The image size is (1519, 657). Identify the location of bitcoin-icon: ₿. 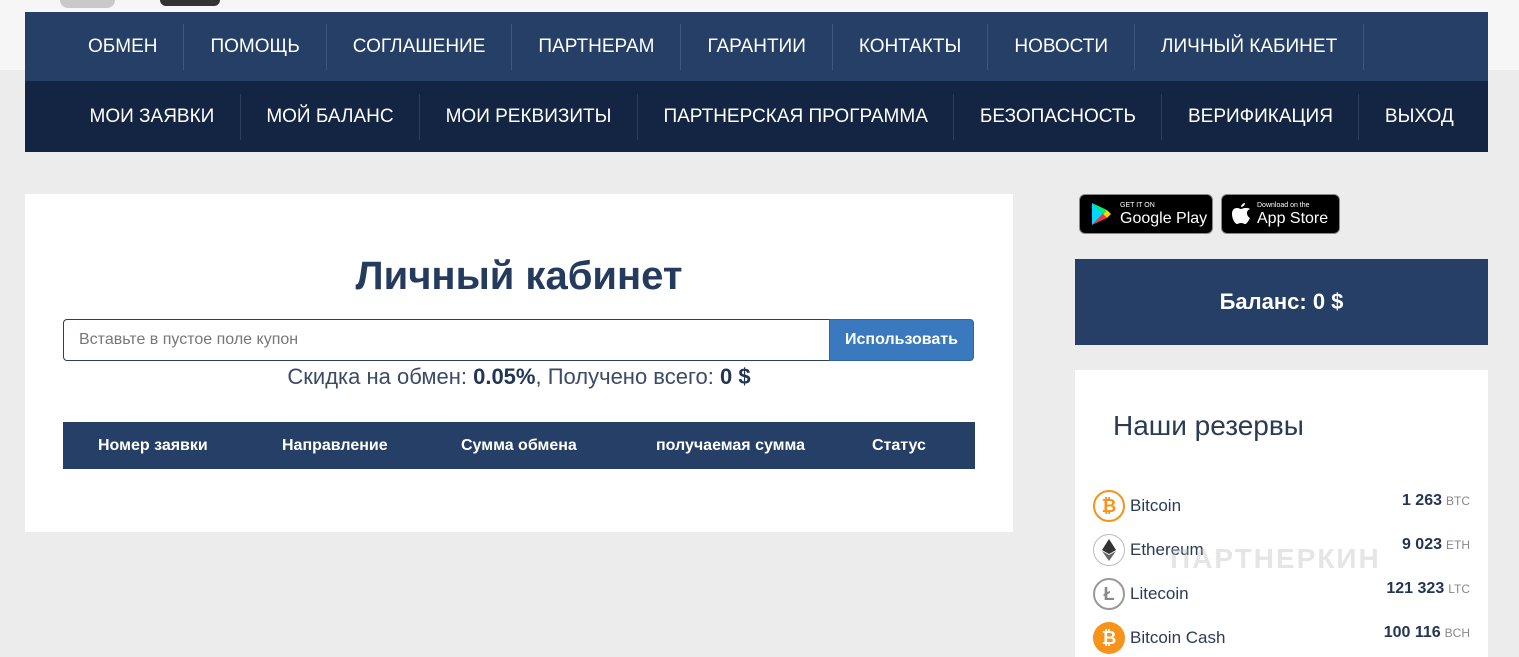
(1109, 506).